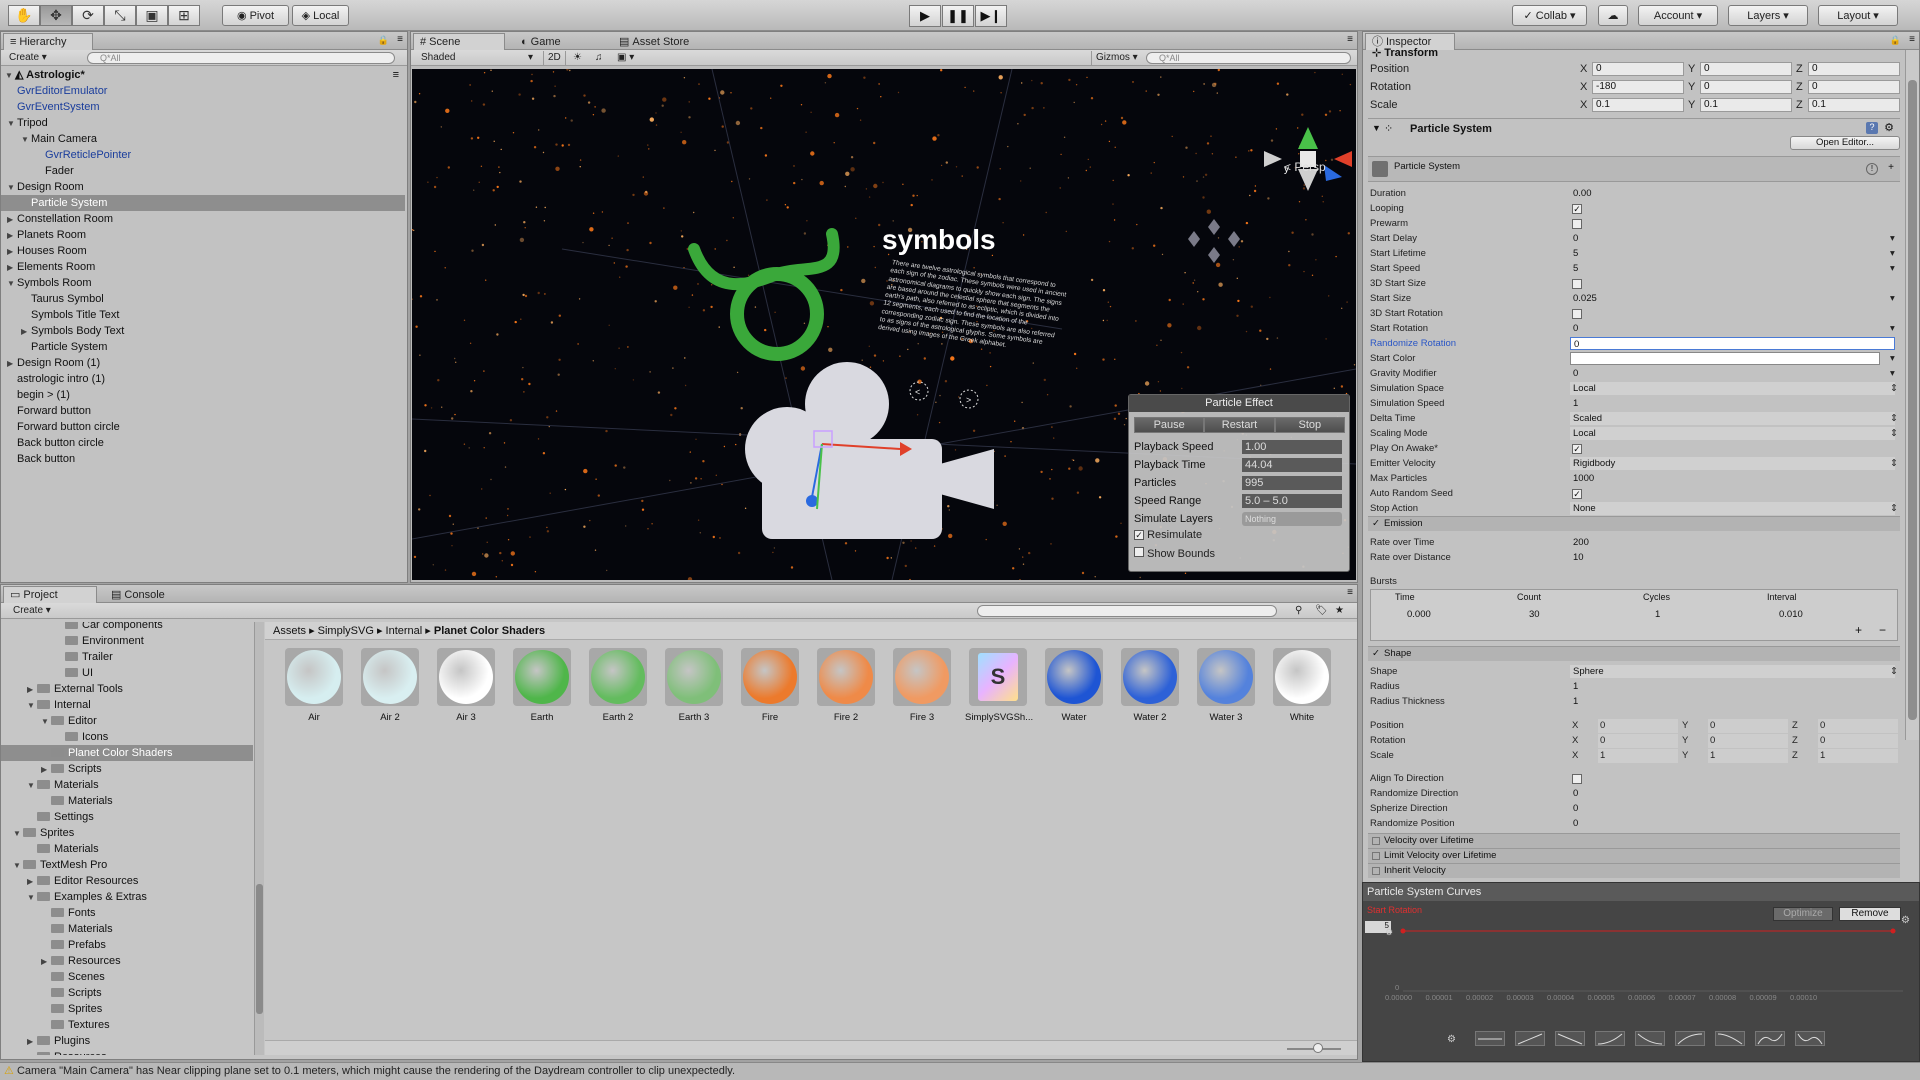 Image resolution: width=1920 pixels, height=1080 pixels. Describe the element at coordinates (846, 685) in the screenshot. I see `asset-tile: Fire 2` at that location.